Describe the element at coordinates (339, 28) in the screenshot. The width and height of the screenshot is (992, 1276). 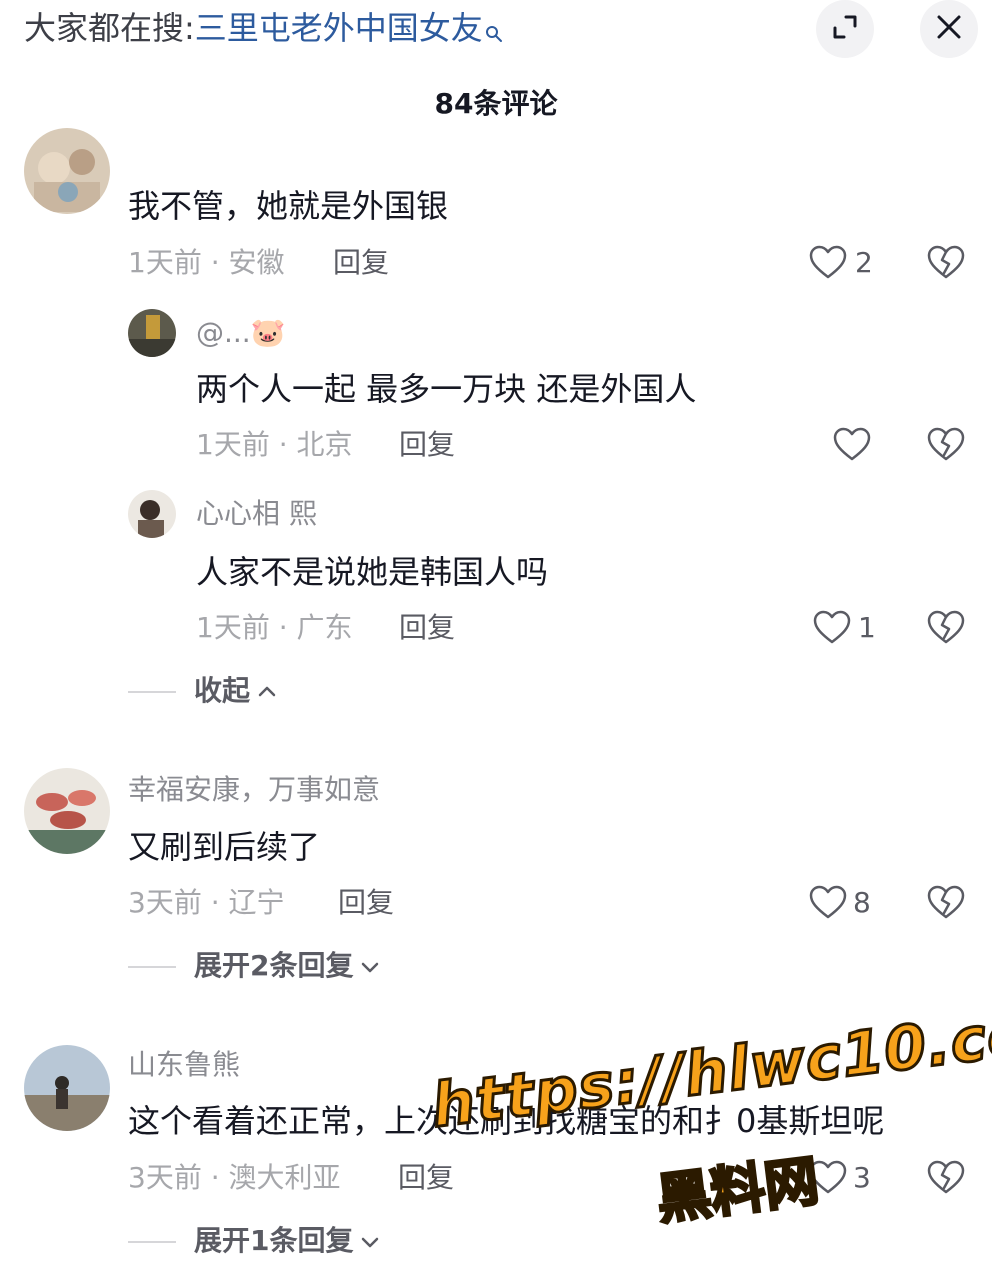
I see `search-suggestion-query: 三里屯老外中国女友` at that location.